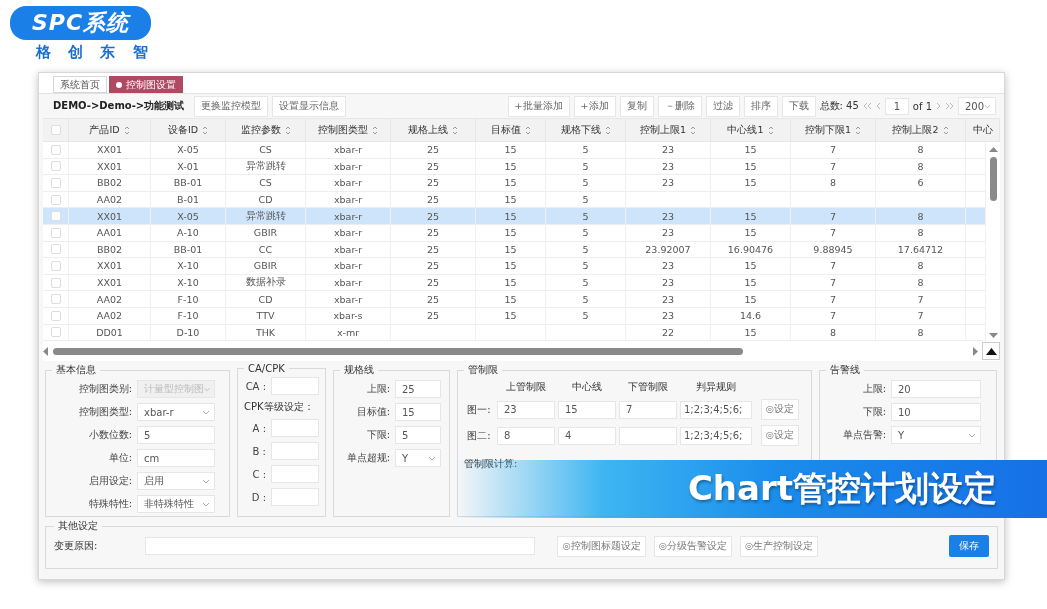  I want to click on tab: 系统首页, so click(80, 84).